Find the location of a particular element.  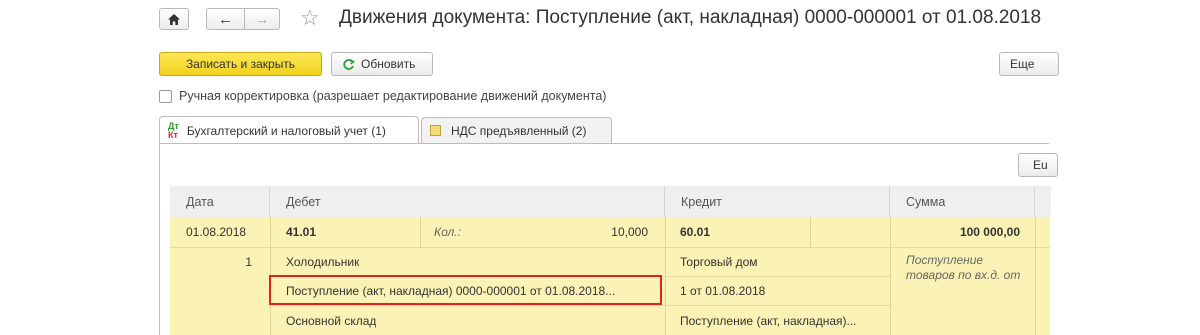

home-button is located at coordinates (174, 19).